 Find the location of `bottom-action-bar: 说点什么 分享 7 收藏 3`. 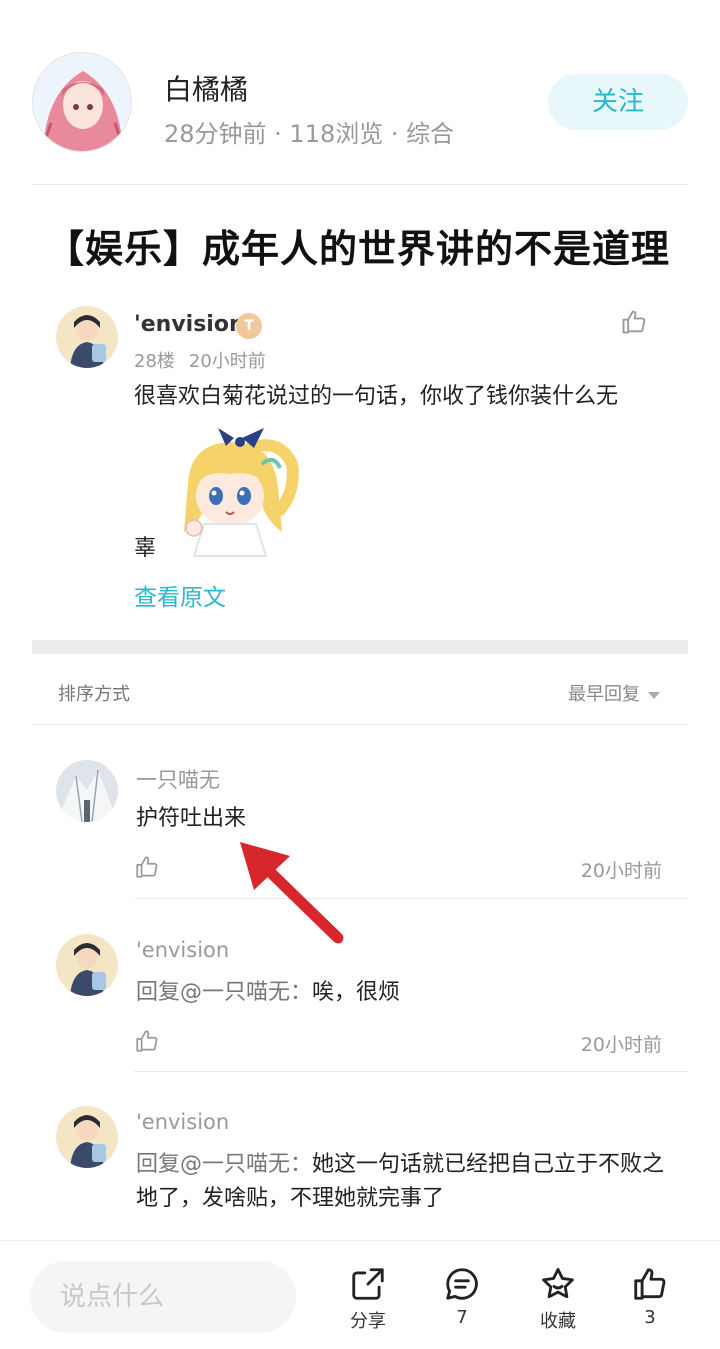

bottom-action-bar: 说点什么 分享 7 收藏 3 is located at coordinates (360, 1294).